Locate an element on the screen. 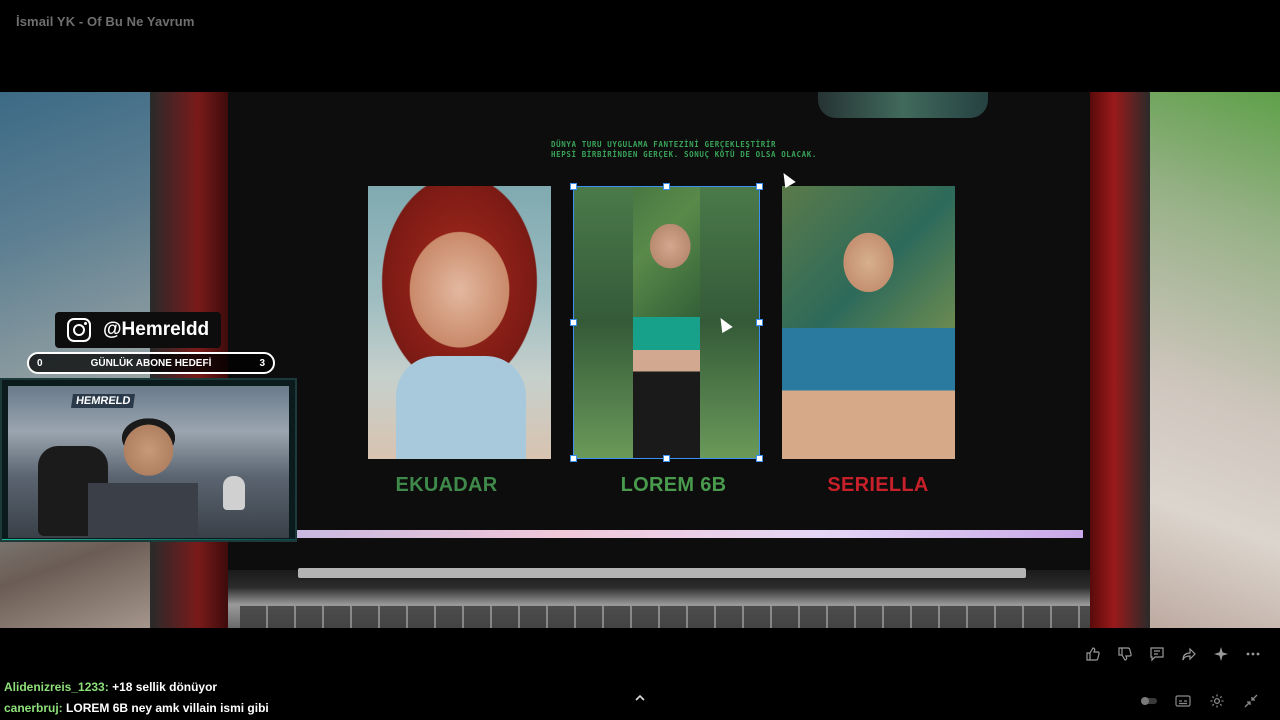 The width and height of the screenshot is (1280, 720). background-right-frame is located at coordinates (1120, 360).